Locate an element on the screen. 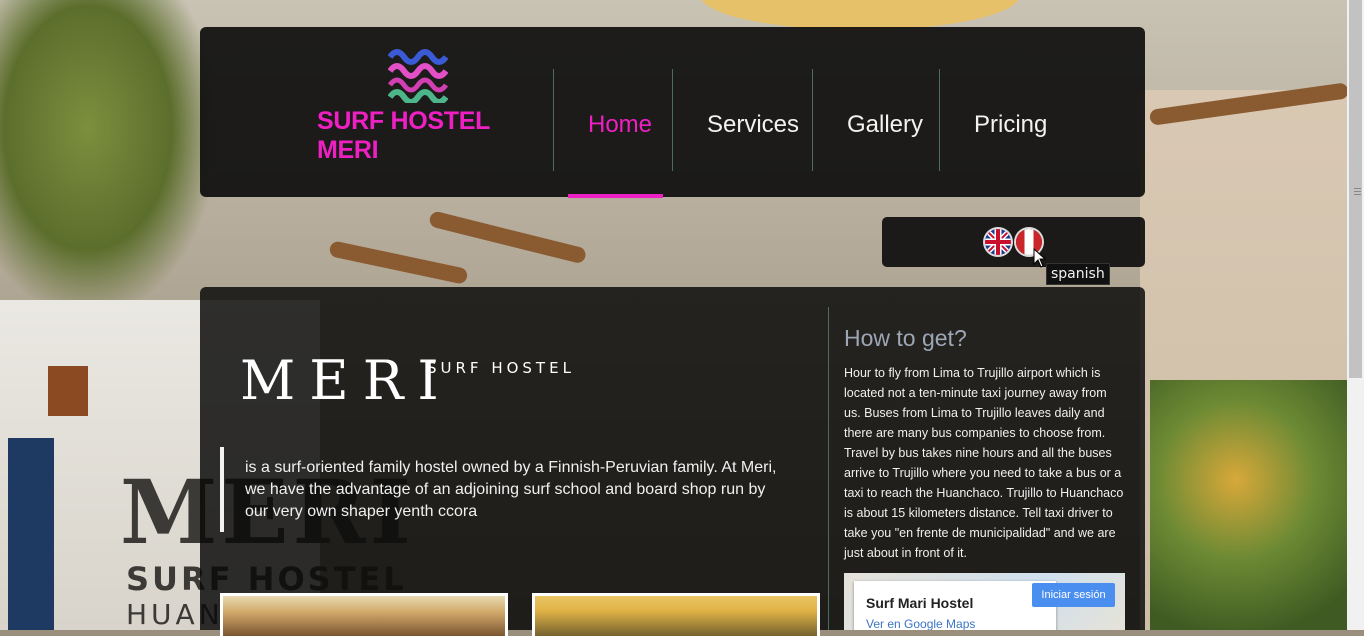 Image resolution: width=1364 pixels, height=636 pixels. brand-name: SURF HOSTEL MERI is located at coordinates (417, 136).